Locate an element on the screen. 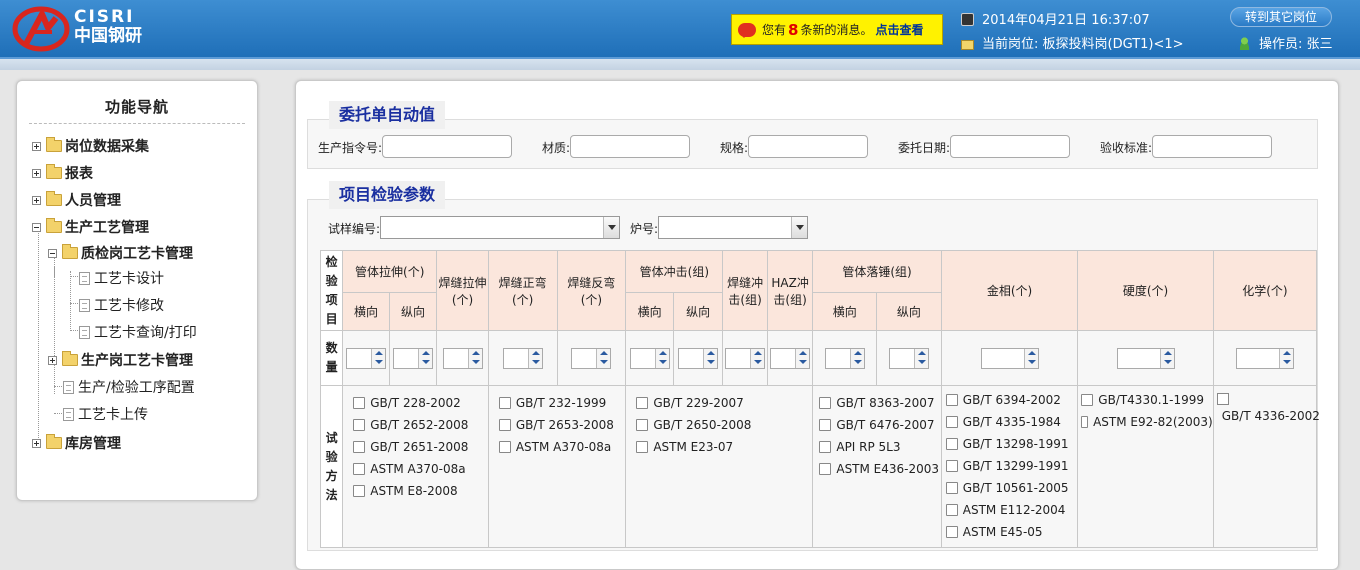 Image resolution: width=1360 pixels, height=570 pixels. method-checkbox: GB/T 10561-2005 is located at coordinates (1011, 488).